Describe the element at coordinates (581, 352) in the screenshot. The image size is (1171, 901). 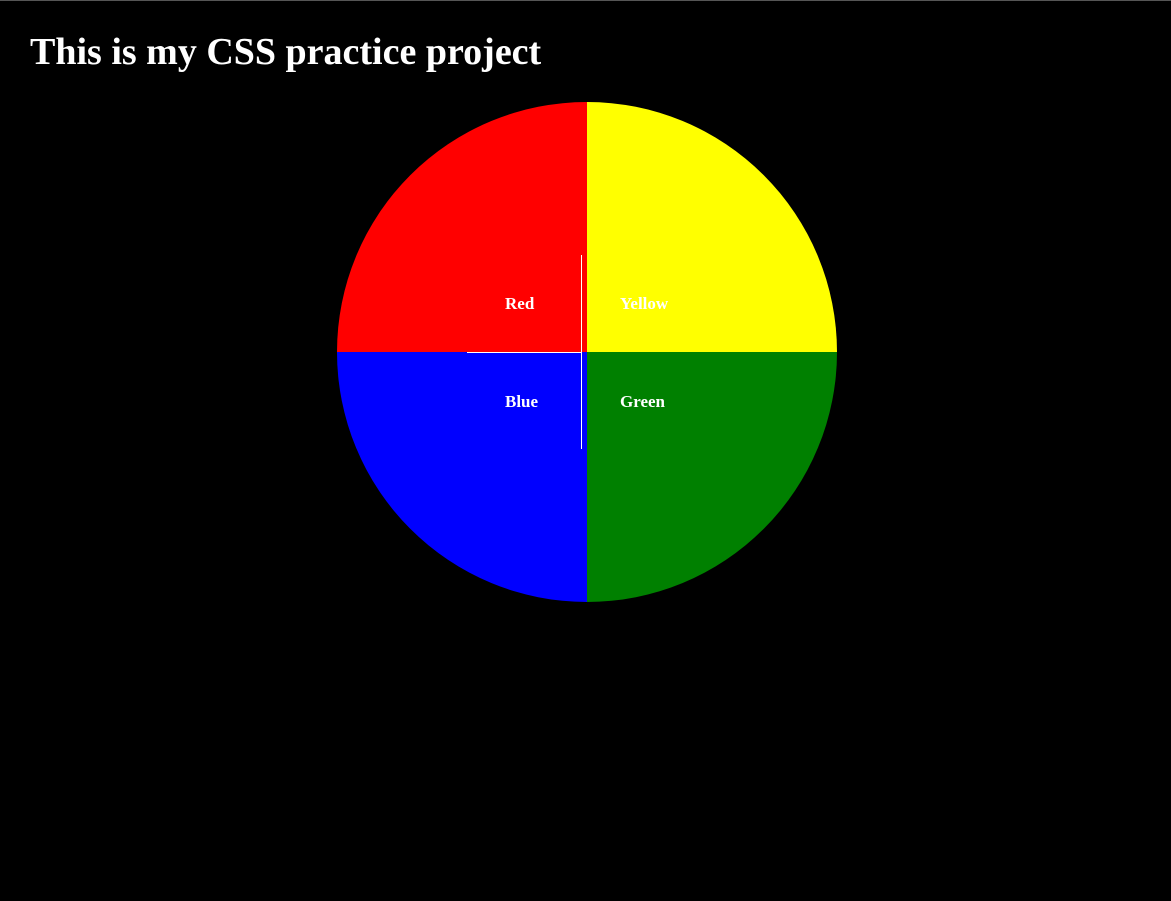
I see `vertical-divider-line` at that location.